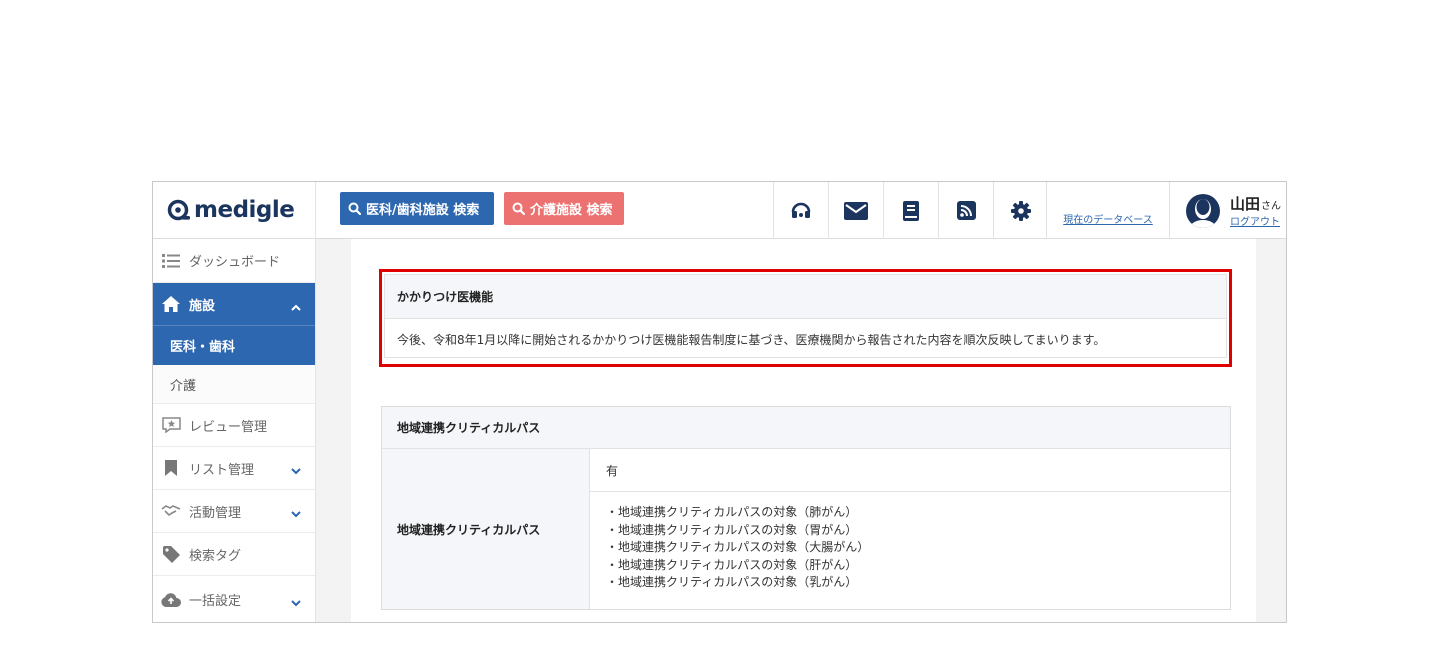  I want to click on logo-mark-icon, so click(179, 211).